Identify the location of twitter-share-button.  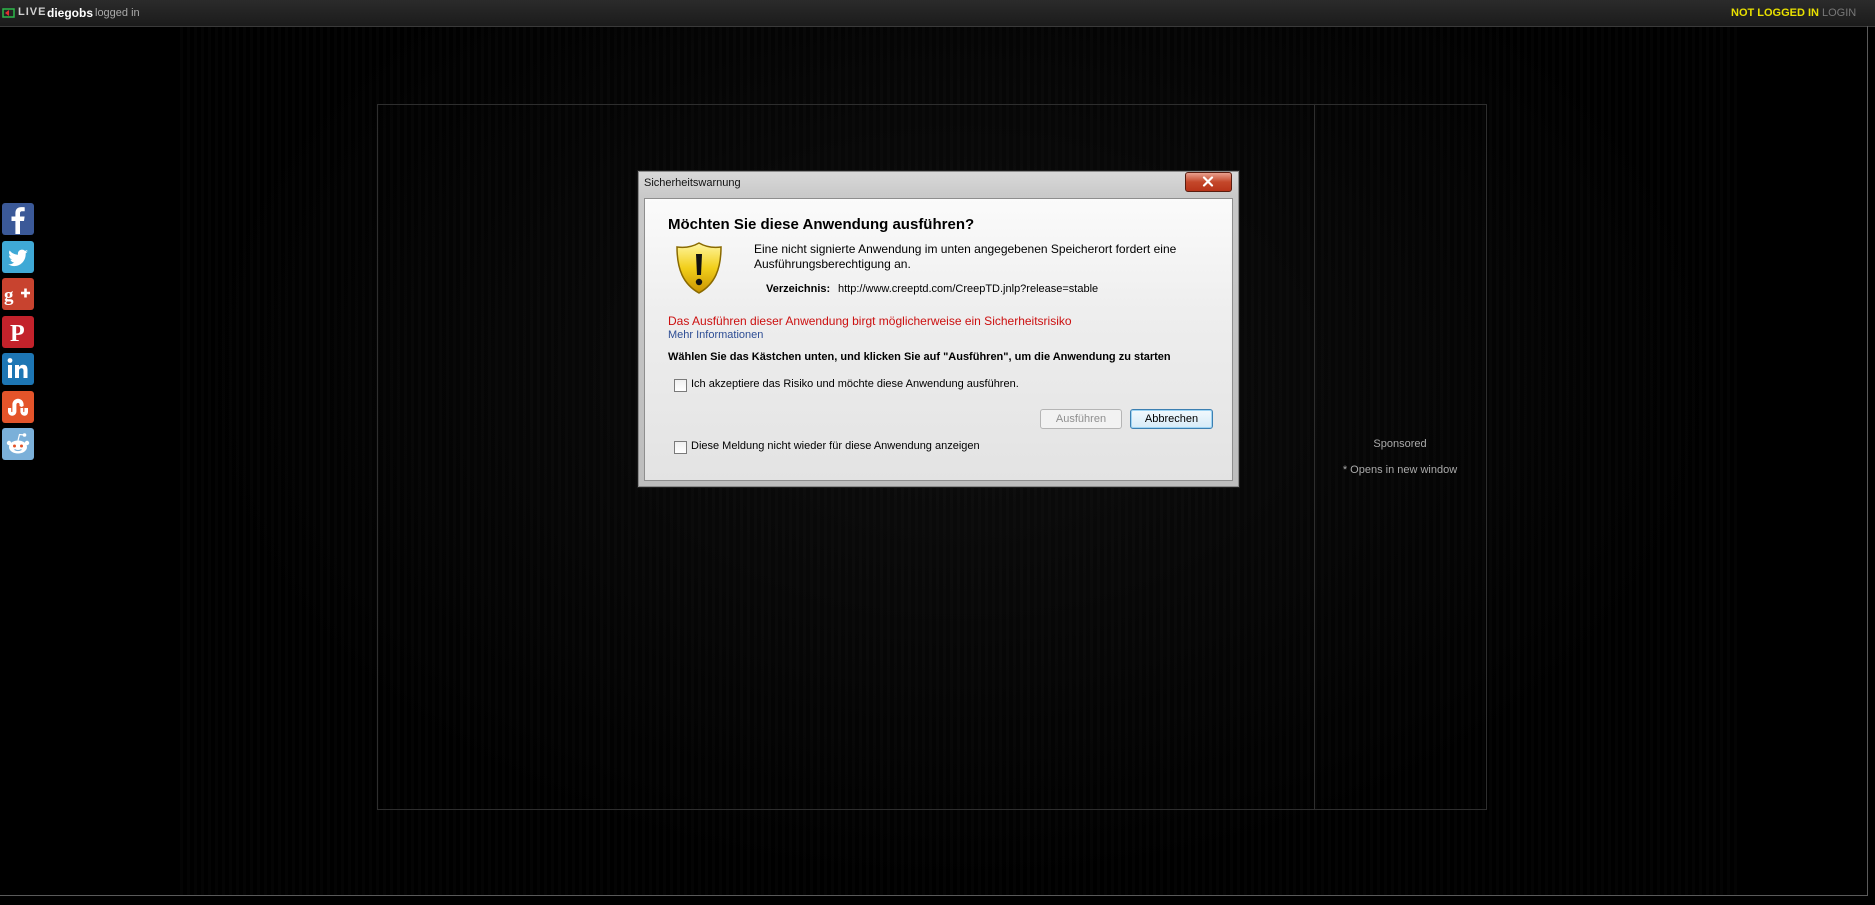
(18, 256).